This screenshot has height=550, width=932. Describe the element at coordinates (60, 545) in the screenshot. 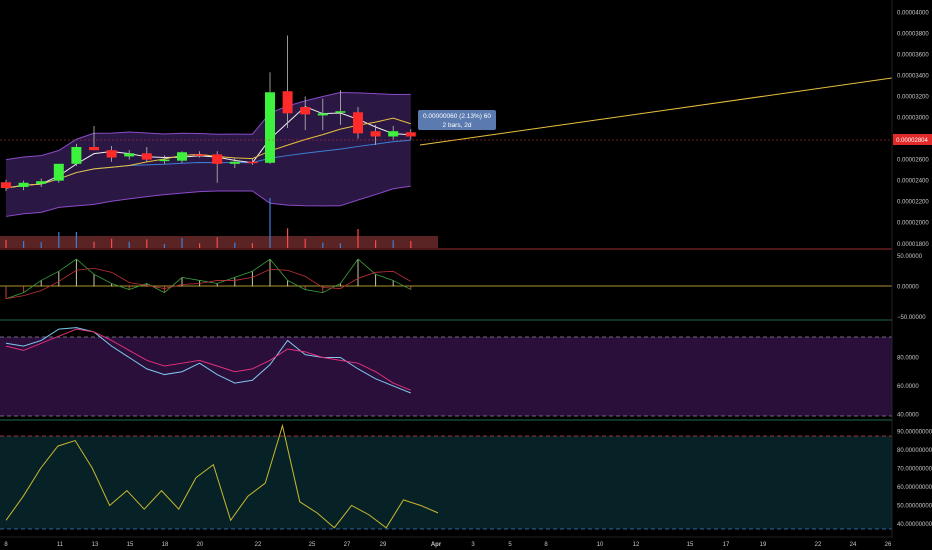

I see `time-tick-label: 11` at that location.